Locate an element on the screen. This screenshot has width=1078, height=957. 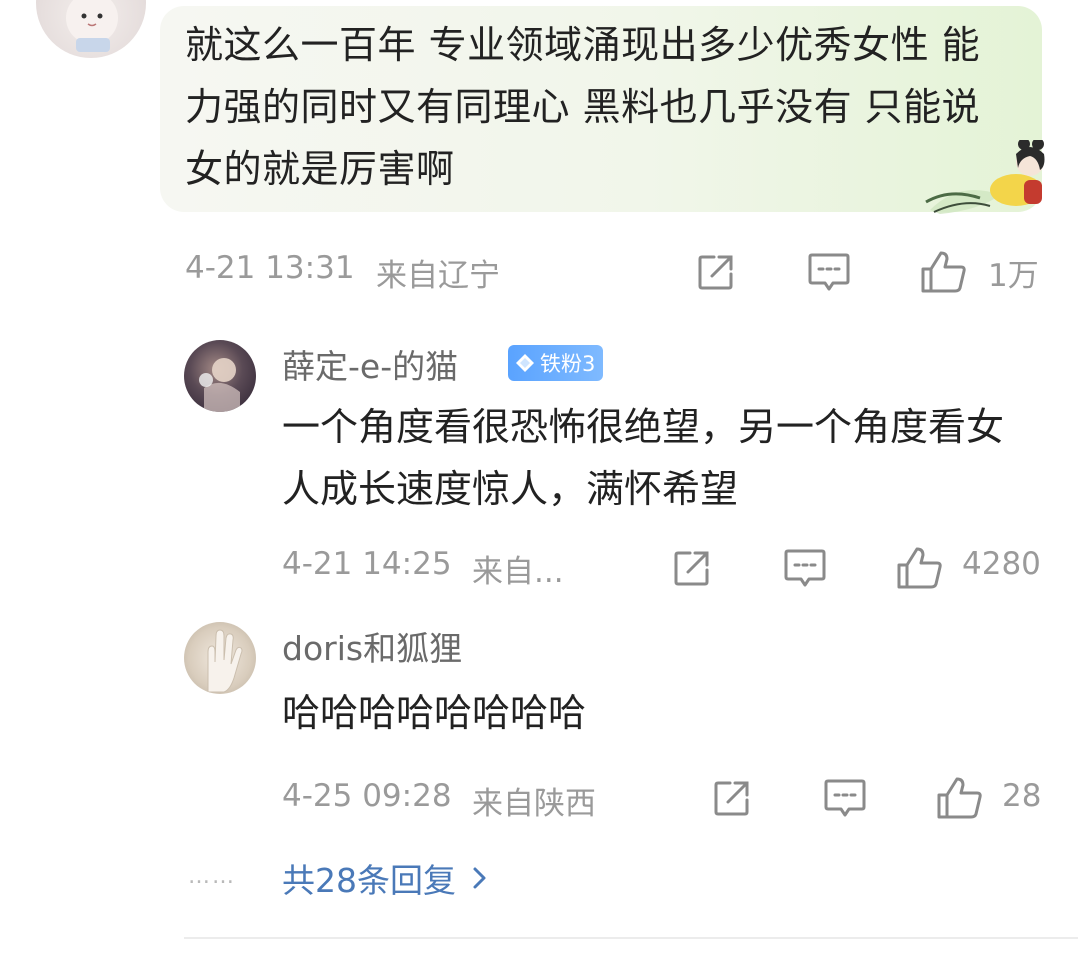
avatar-image is located at coordinates (219, 385).